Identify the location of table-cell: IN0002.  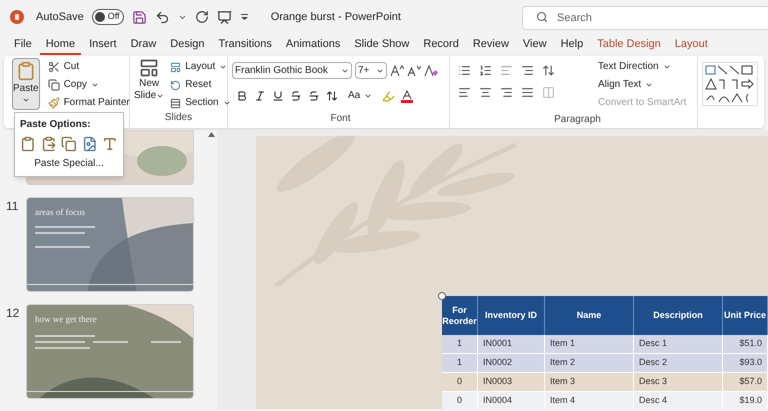
(511, 363).